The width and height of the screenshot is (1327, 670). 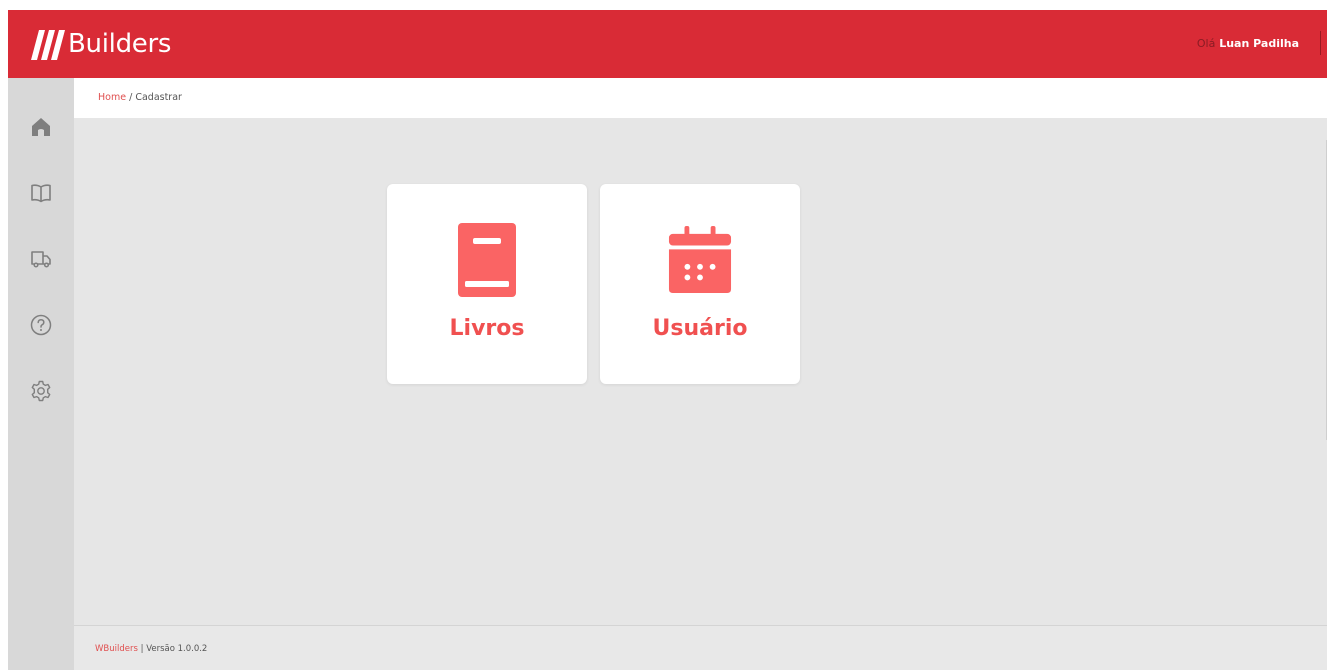 What do you see at coordinates (700, 328) in the screenshot?
I see `card-label-usuario: Usuário` at bounding box center [700, 328].